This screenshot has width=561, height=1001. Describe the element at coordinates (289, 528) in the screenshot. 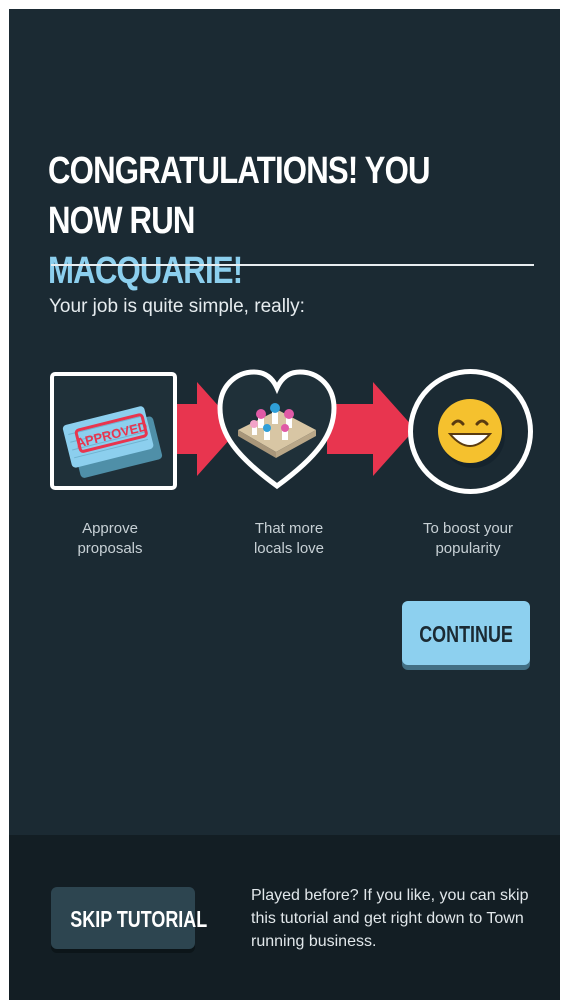

I see `caption-line: That more` at that location.